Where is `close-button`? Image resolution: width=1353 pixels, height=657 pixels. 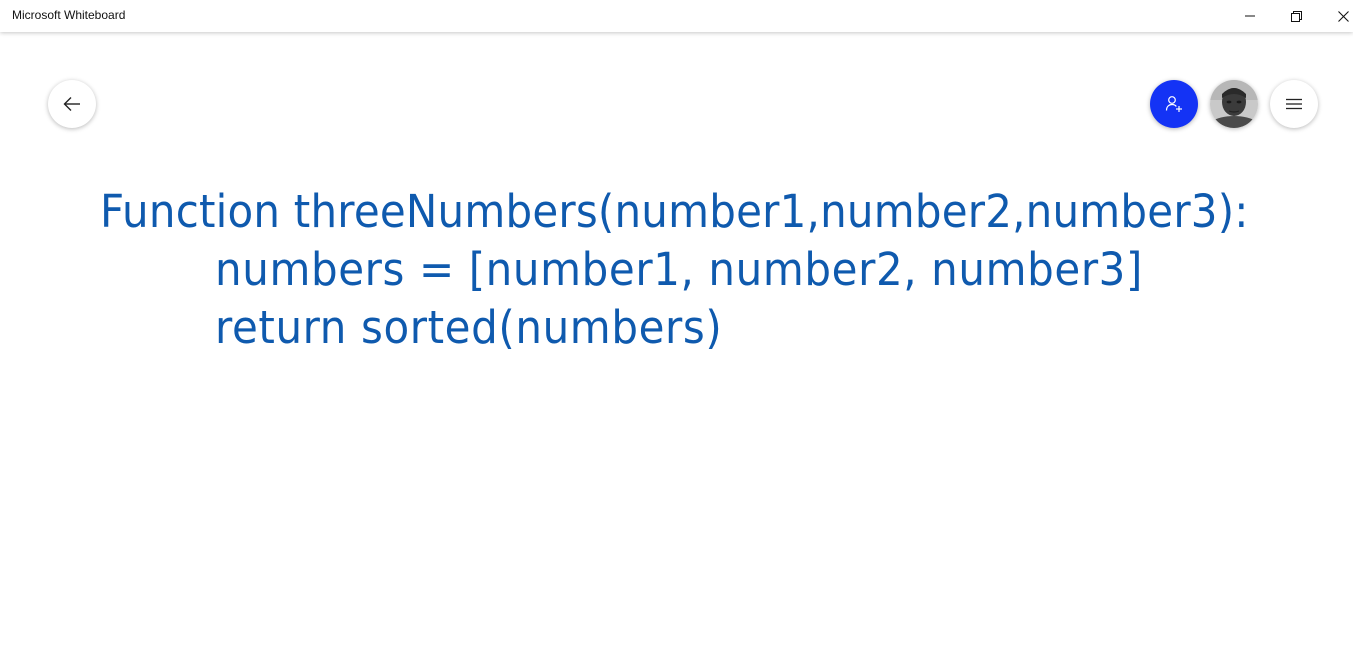 close-button is located at coordinates (1336, 16).